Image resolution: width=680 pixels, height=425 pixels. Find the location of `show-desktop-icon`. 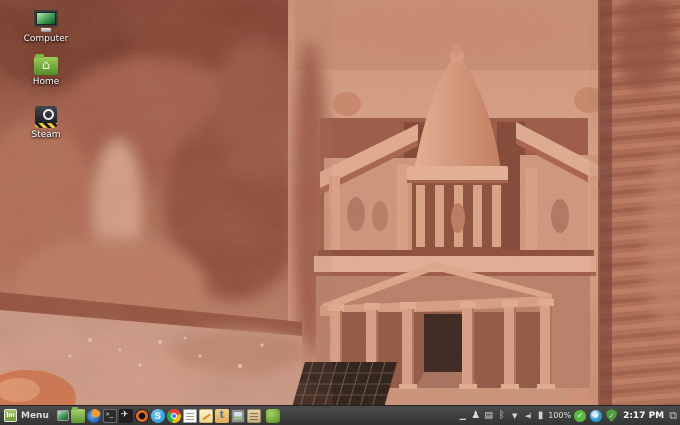

show-desktop-icon is located at coordinates (62, 415).